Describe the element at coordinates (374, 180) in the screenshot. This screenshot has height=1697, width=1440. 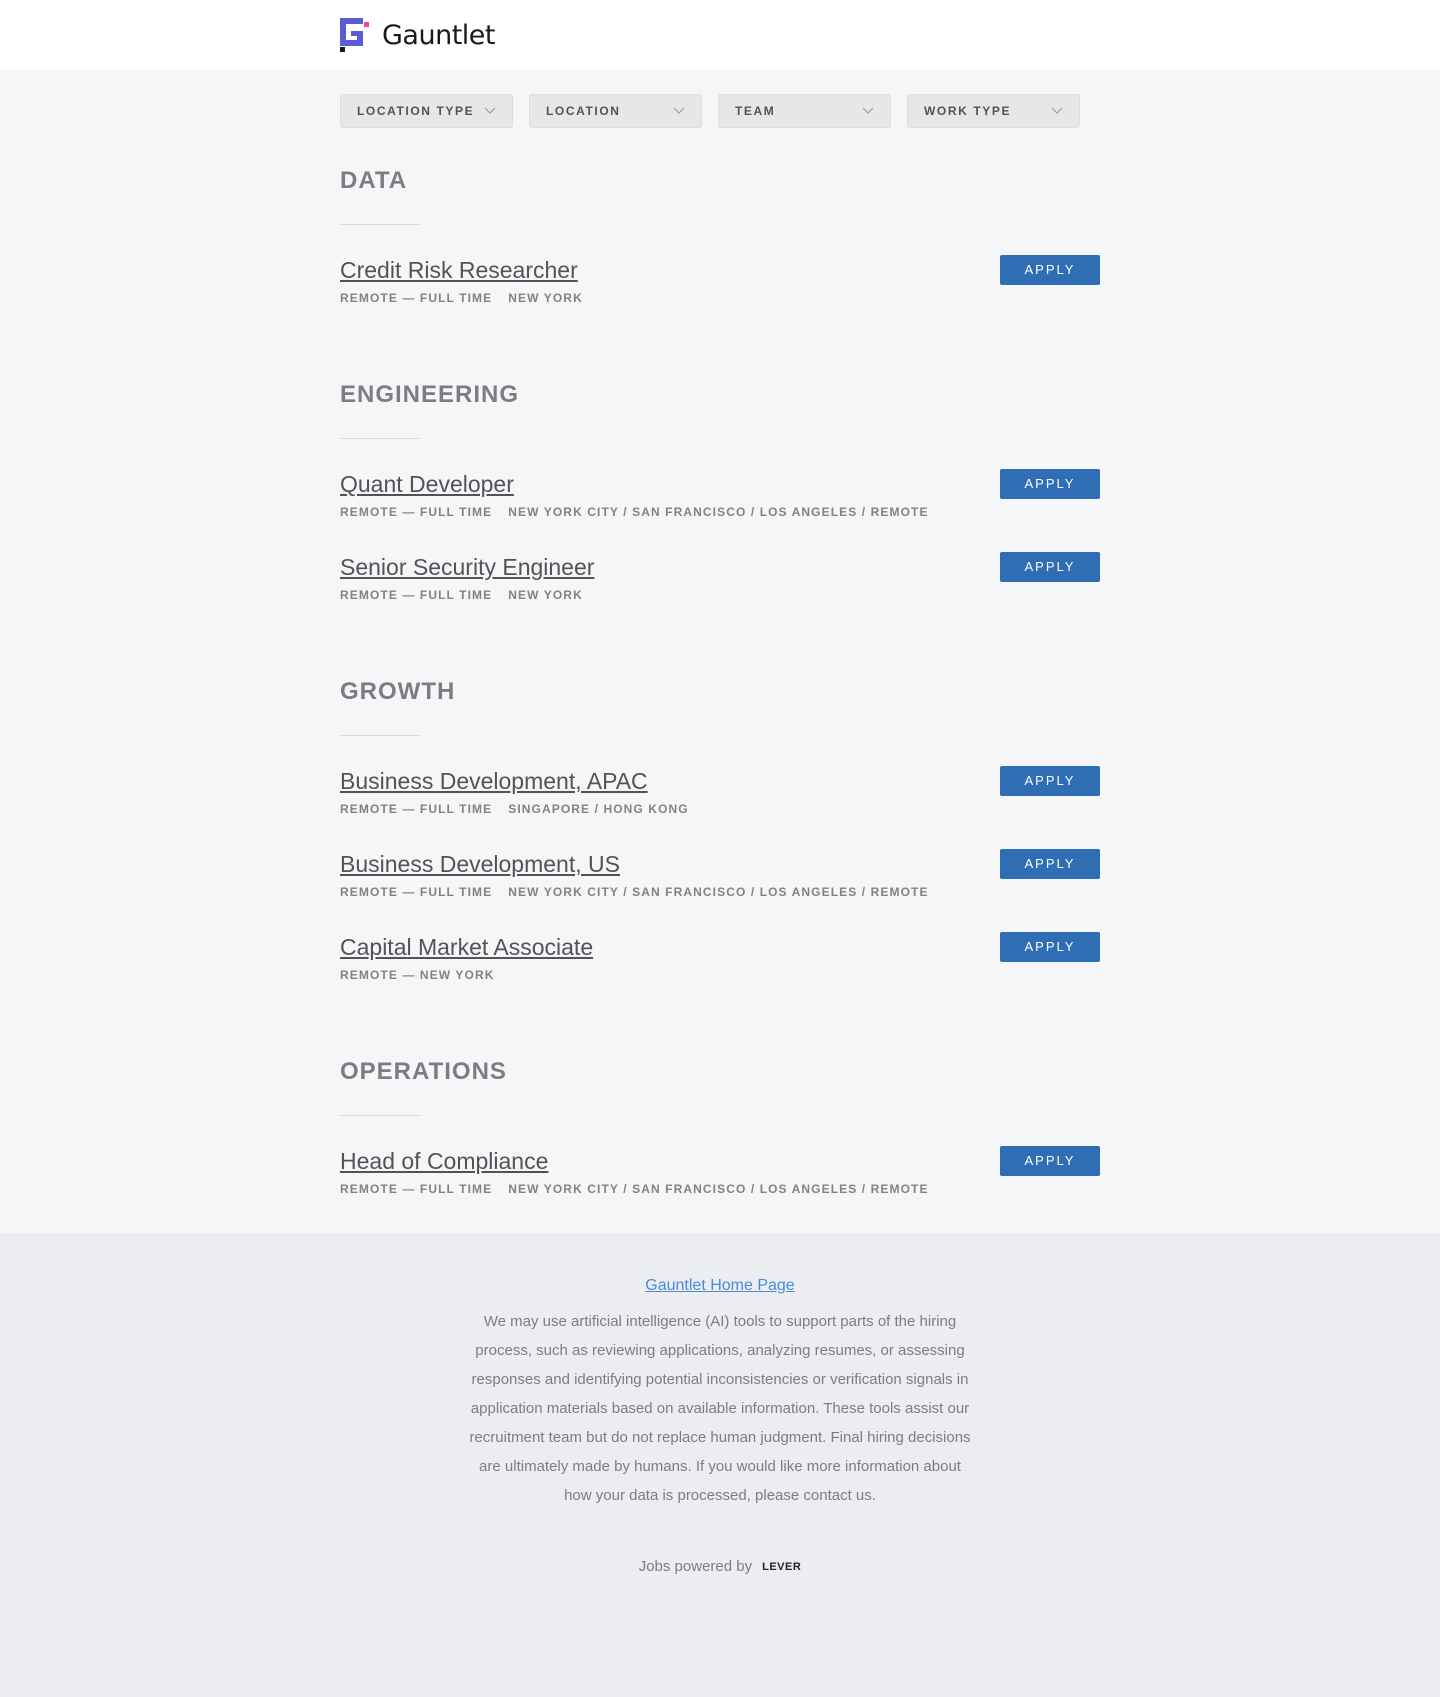
I see `group-title: DATA` at that location.